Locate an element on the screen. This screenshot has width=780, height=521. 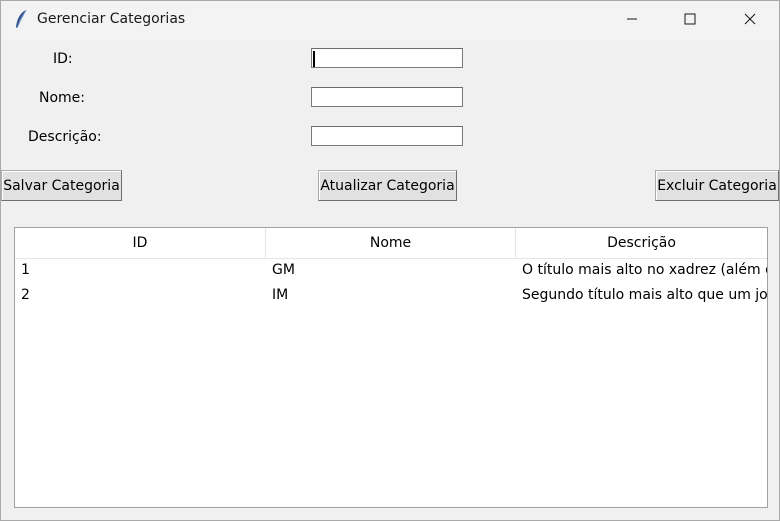
maximize-button is located at coordinates (690, 20).